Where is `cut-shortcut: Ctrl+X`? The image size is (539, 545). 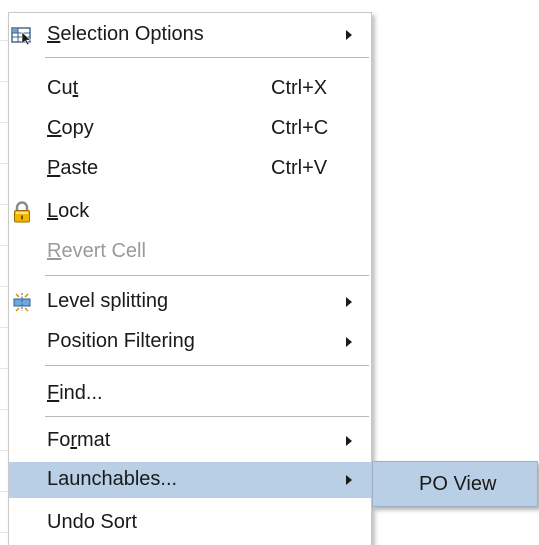
cut-shortcut: Ctrl+X is located at coordinates (299, 88).